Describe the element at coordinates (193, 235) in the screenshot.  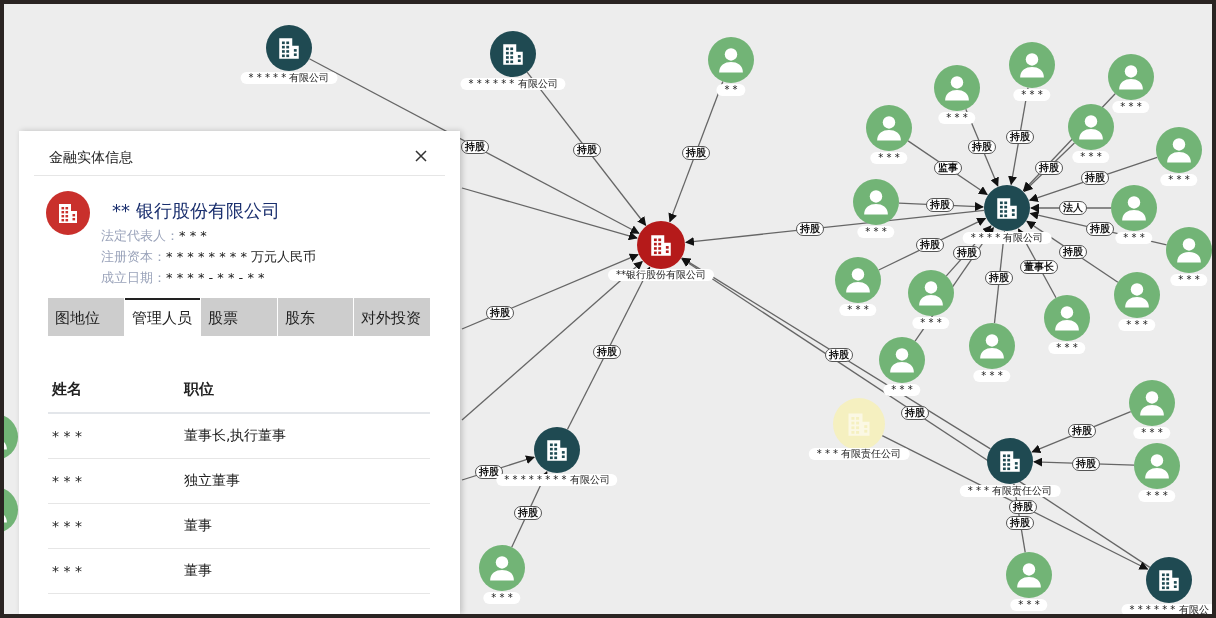
I see `field-value: * * *` at that location.